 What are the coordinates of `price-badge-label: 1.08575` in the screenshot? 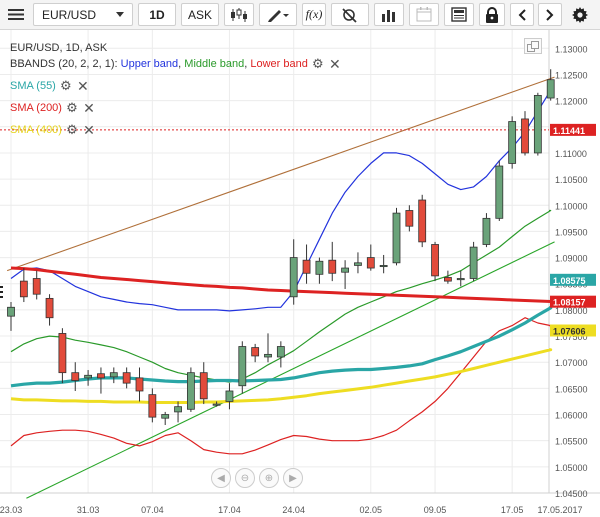 It's located at (569, 281).